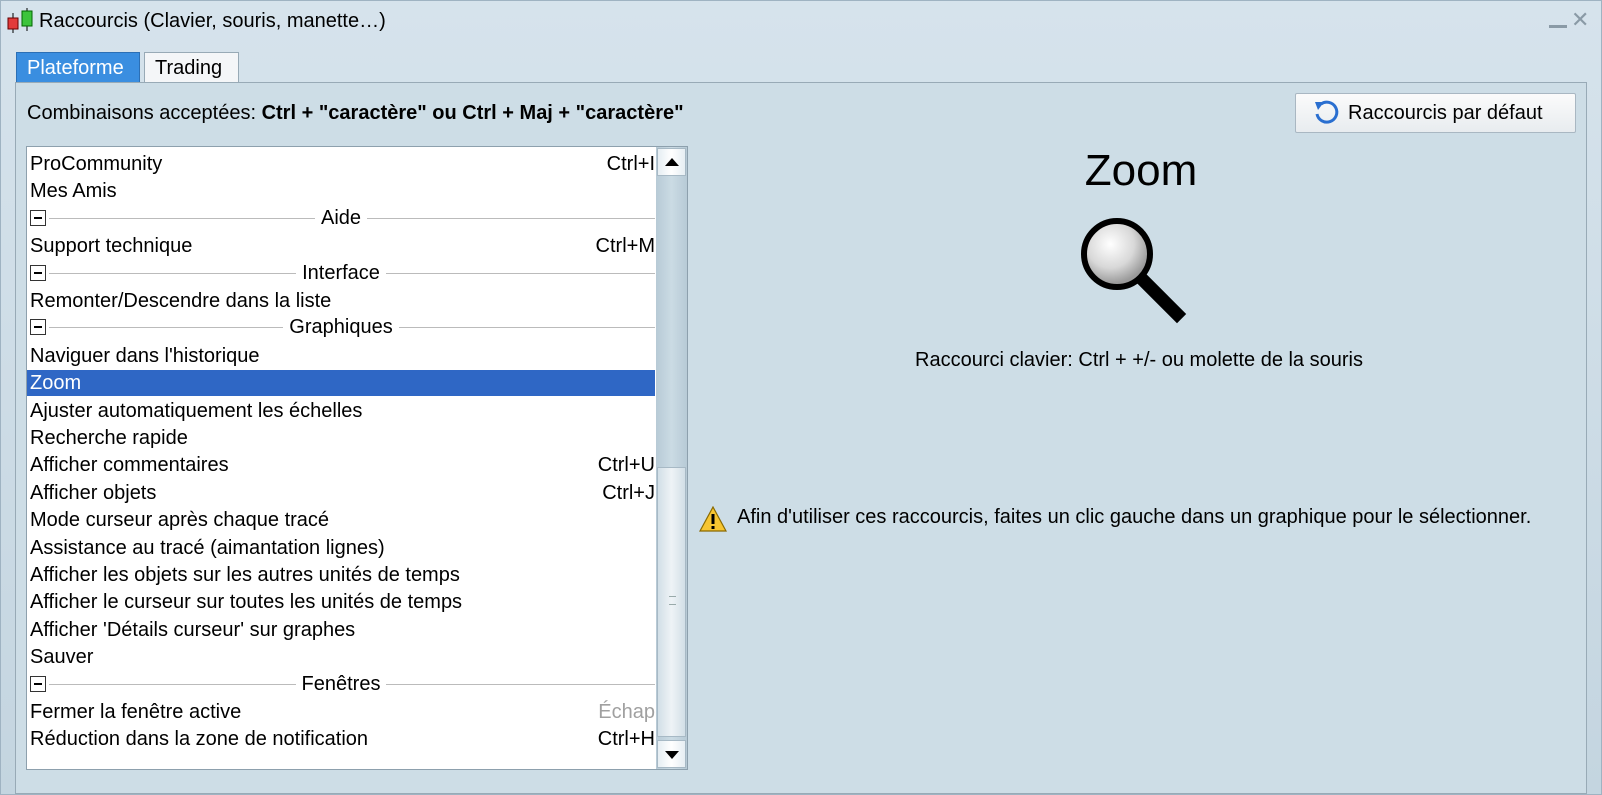 The height and width of the screenshot is (795, 1602). I want to click on list-item: Sauver, so click(341, 657).